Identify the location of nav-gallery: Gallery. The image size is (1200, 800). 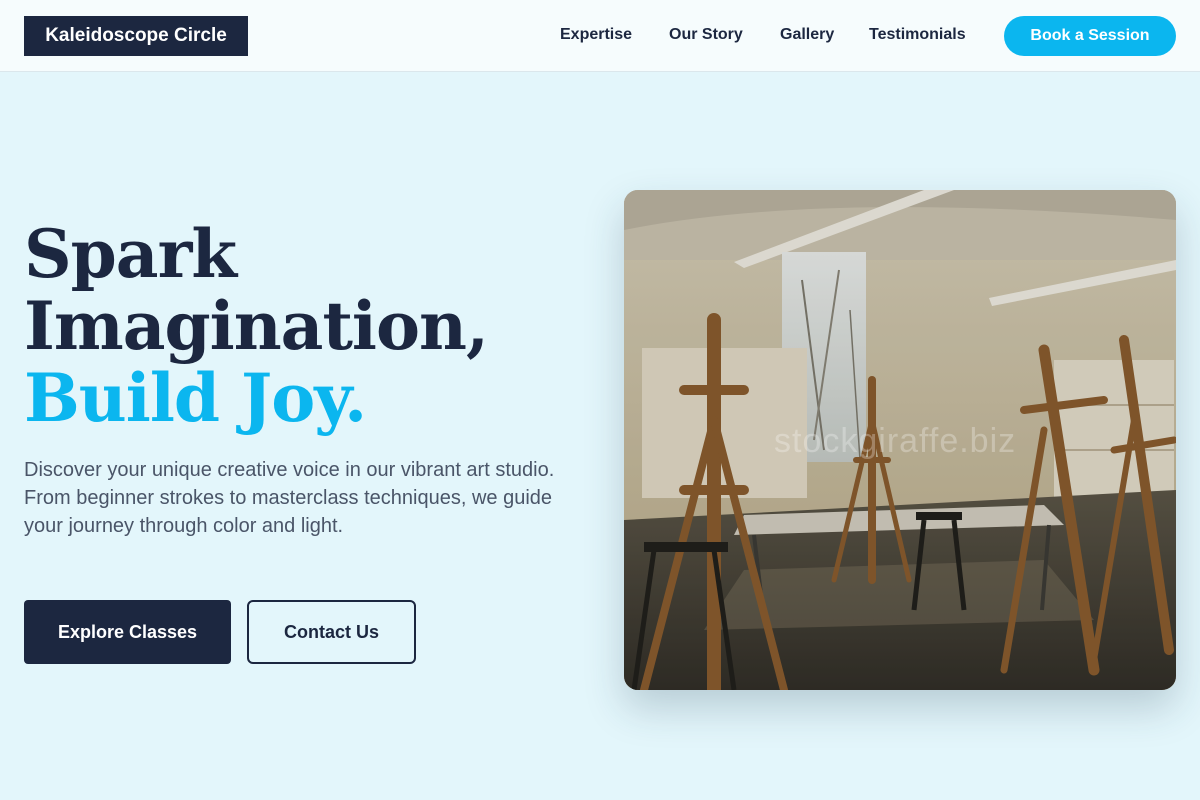
(807, 35).